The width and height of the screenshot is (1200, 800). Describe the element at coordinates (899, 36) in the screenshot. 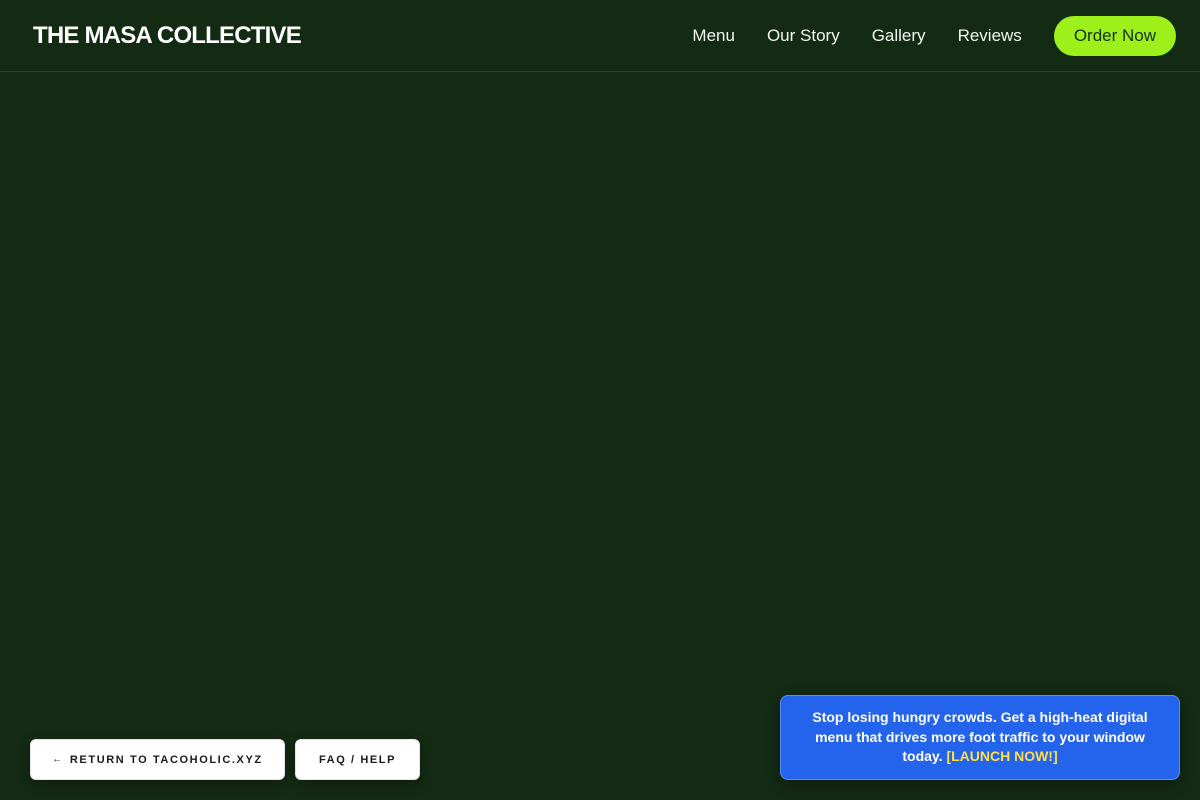

I see `nav-link-gallery: Gallery` at that location.